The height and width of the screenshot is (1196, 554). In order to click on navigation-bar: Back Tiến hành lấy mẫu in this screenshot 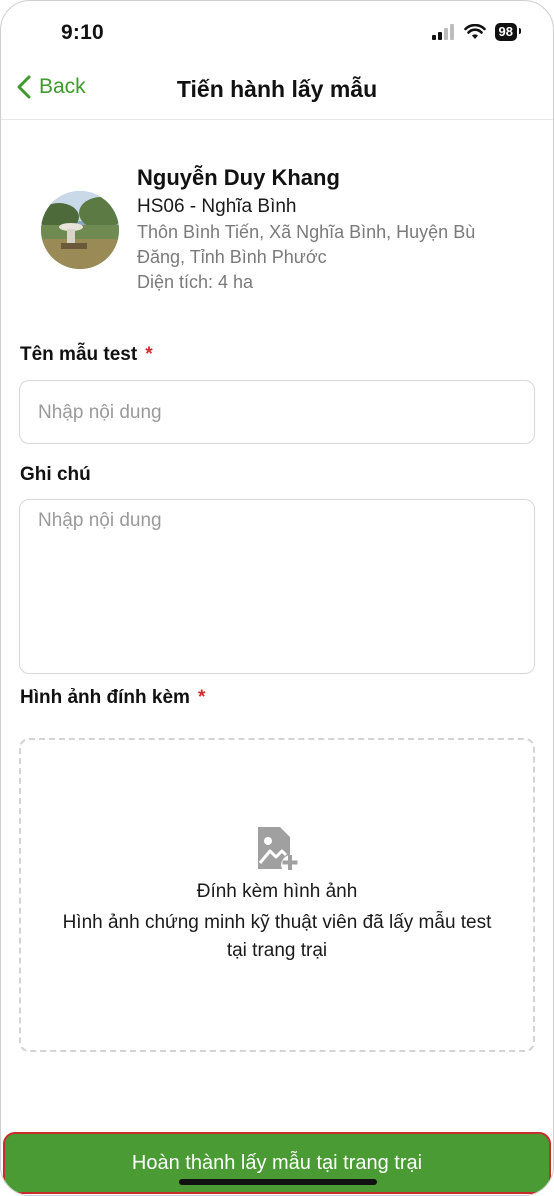, I will do `click(277, 91)`.